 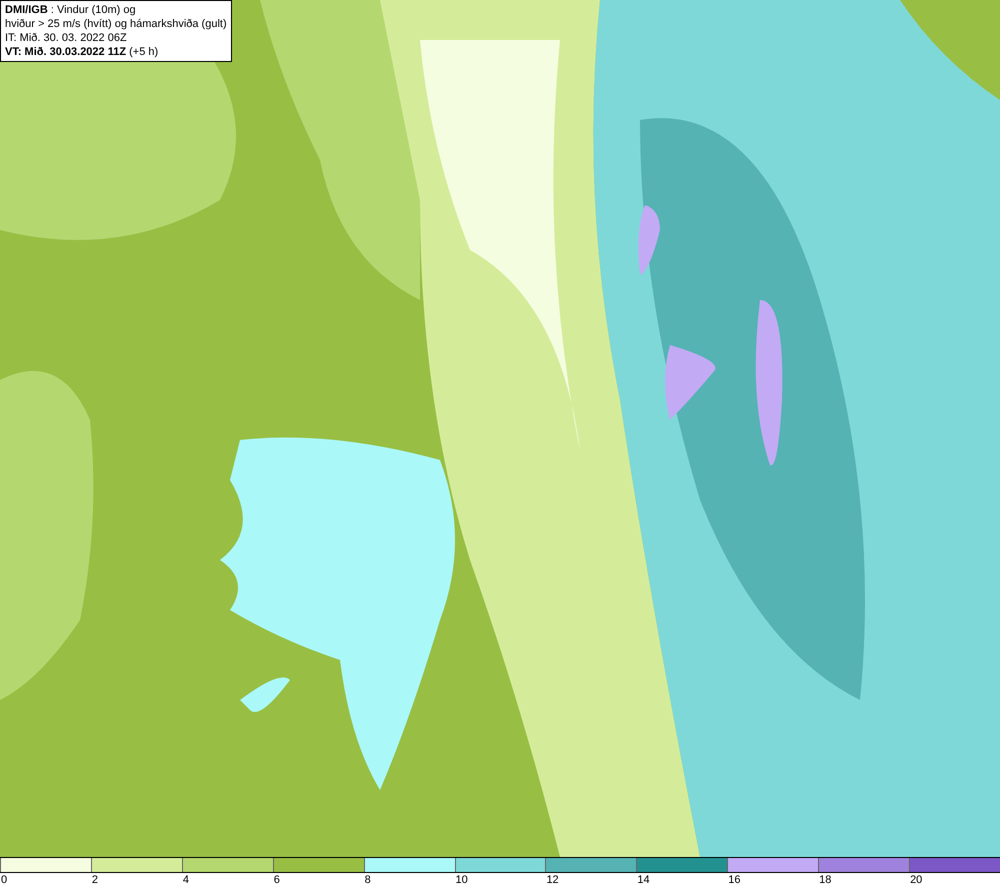 What do you see at coordinates (4, 880) in the screenshot?
I see `scale-label: 0` at bounding box center [4, 880].